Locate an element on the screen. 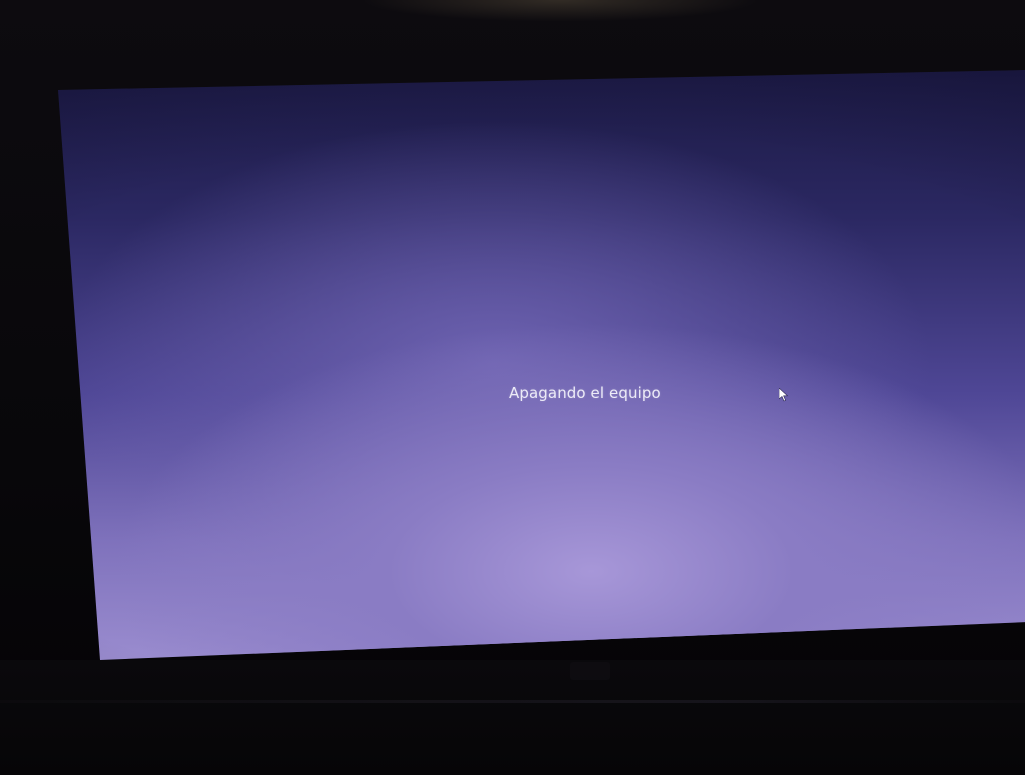 This screenshot has width=1025, height=775. mouse-pointer-icon is located at coordinates (784, 395).